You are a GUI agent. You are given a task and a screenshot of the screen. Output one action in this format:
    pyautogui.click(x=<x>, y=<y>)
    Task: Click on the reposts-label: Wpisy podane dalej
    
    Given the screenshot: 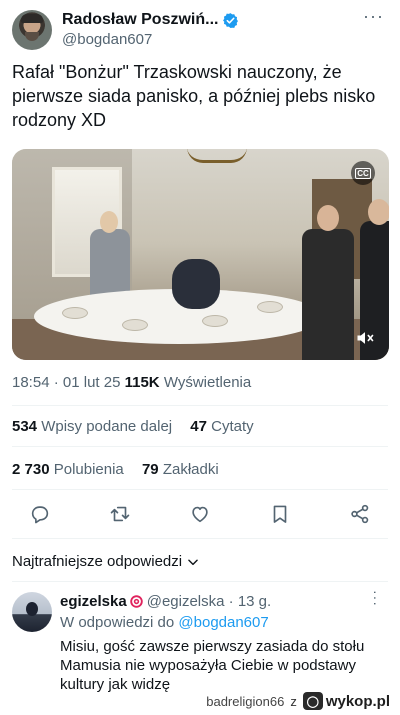 What is the action you would take?
    pyautogui.click(x=107, y=426)
    